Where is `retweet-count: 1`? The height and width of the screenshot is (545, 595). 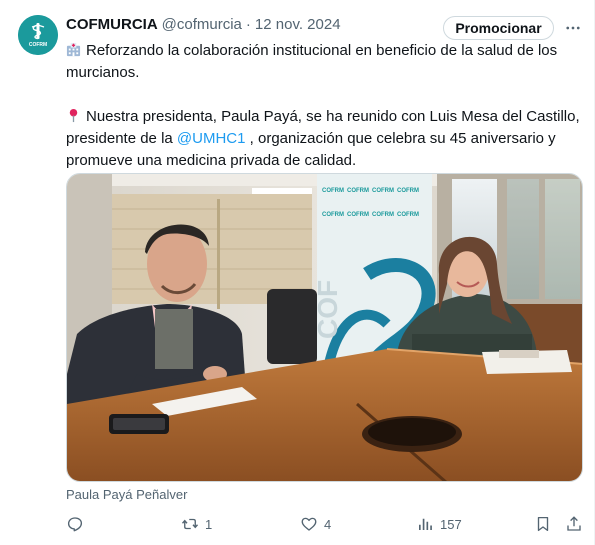
retweet-count: 1 is located at coordinates (209, 524).